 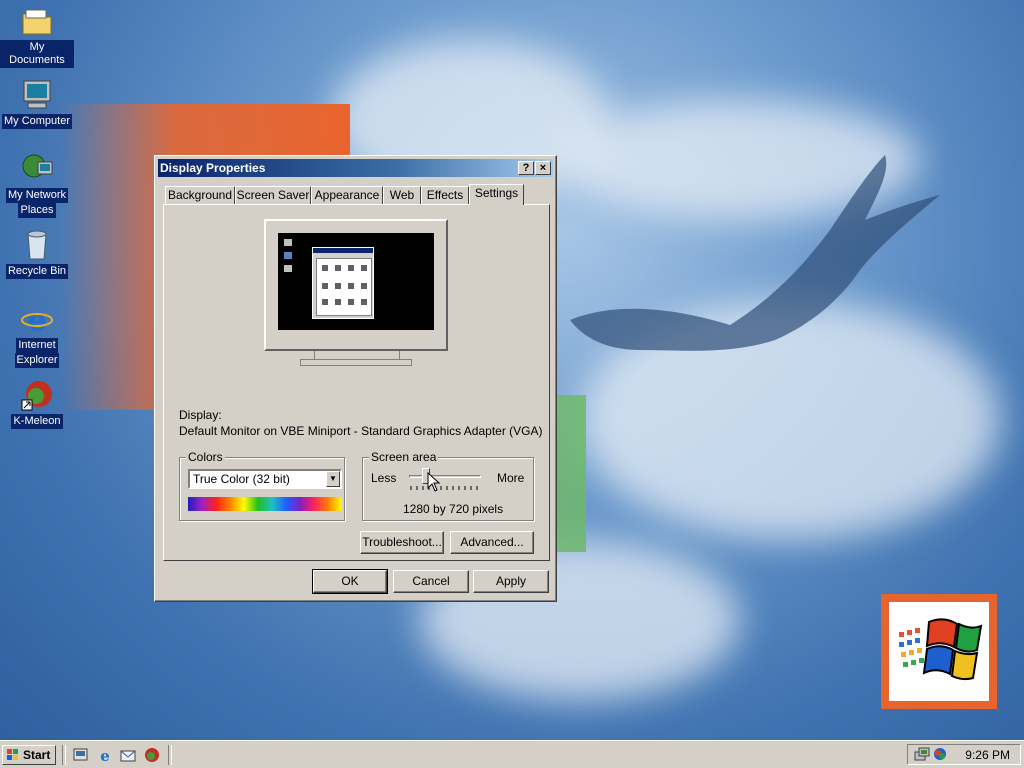 What do you see at coordinates (755, 253) in the screenshot?
I see `wallpaper-bird-silhouette` at bounding box center [755, 253].